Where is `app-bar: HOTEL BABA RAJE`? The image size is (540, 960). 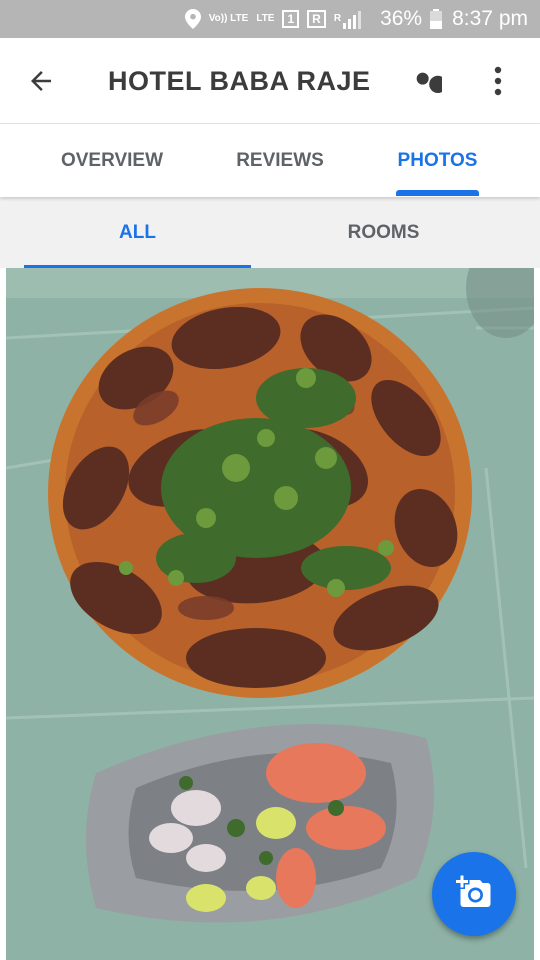
app-bar: HOTEL BABA RAJE is located at coordinates (270, 81).